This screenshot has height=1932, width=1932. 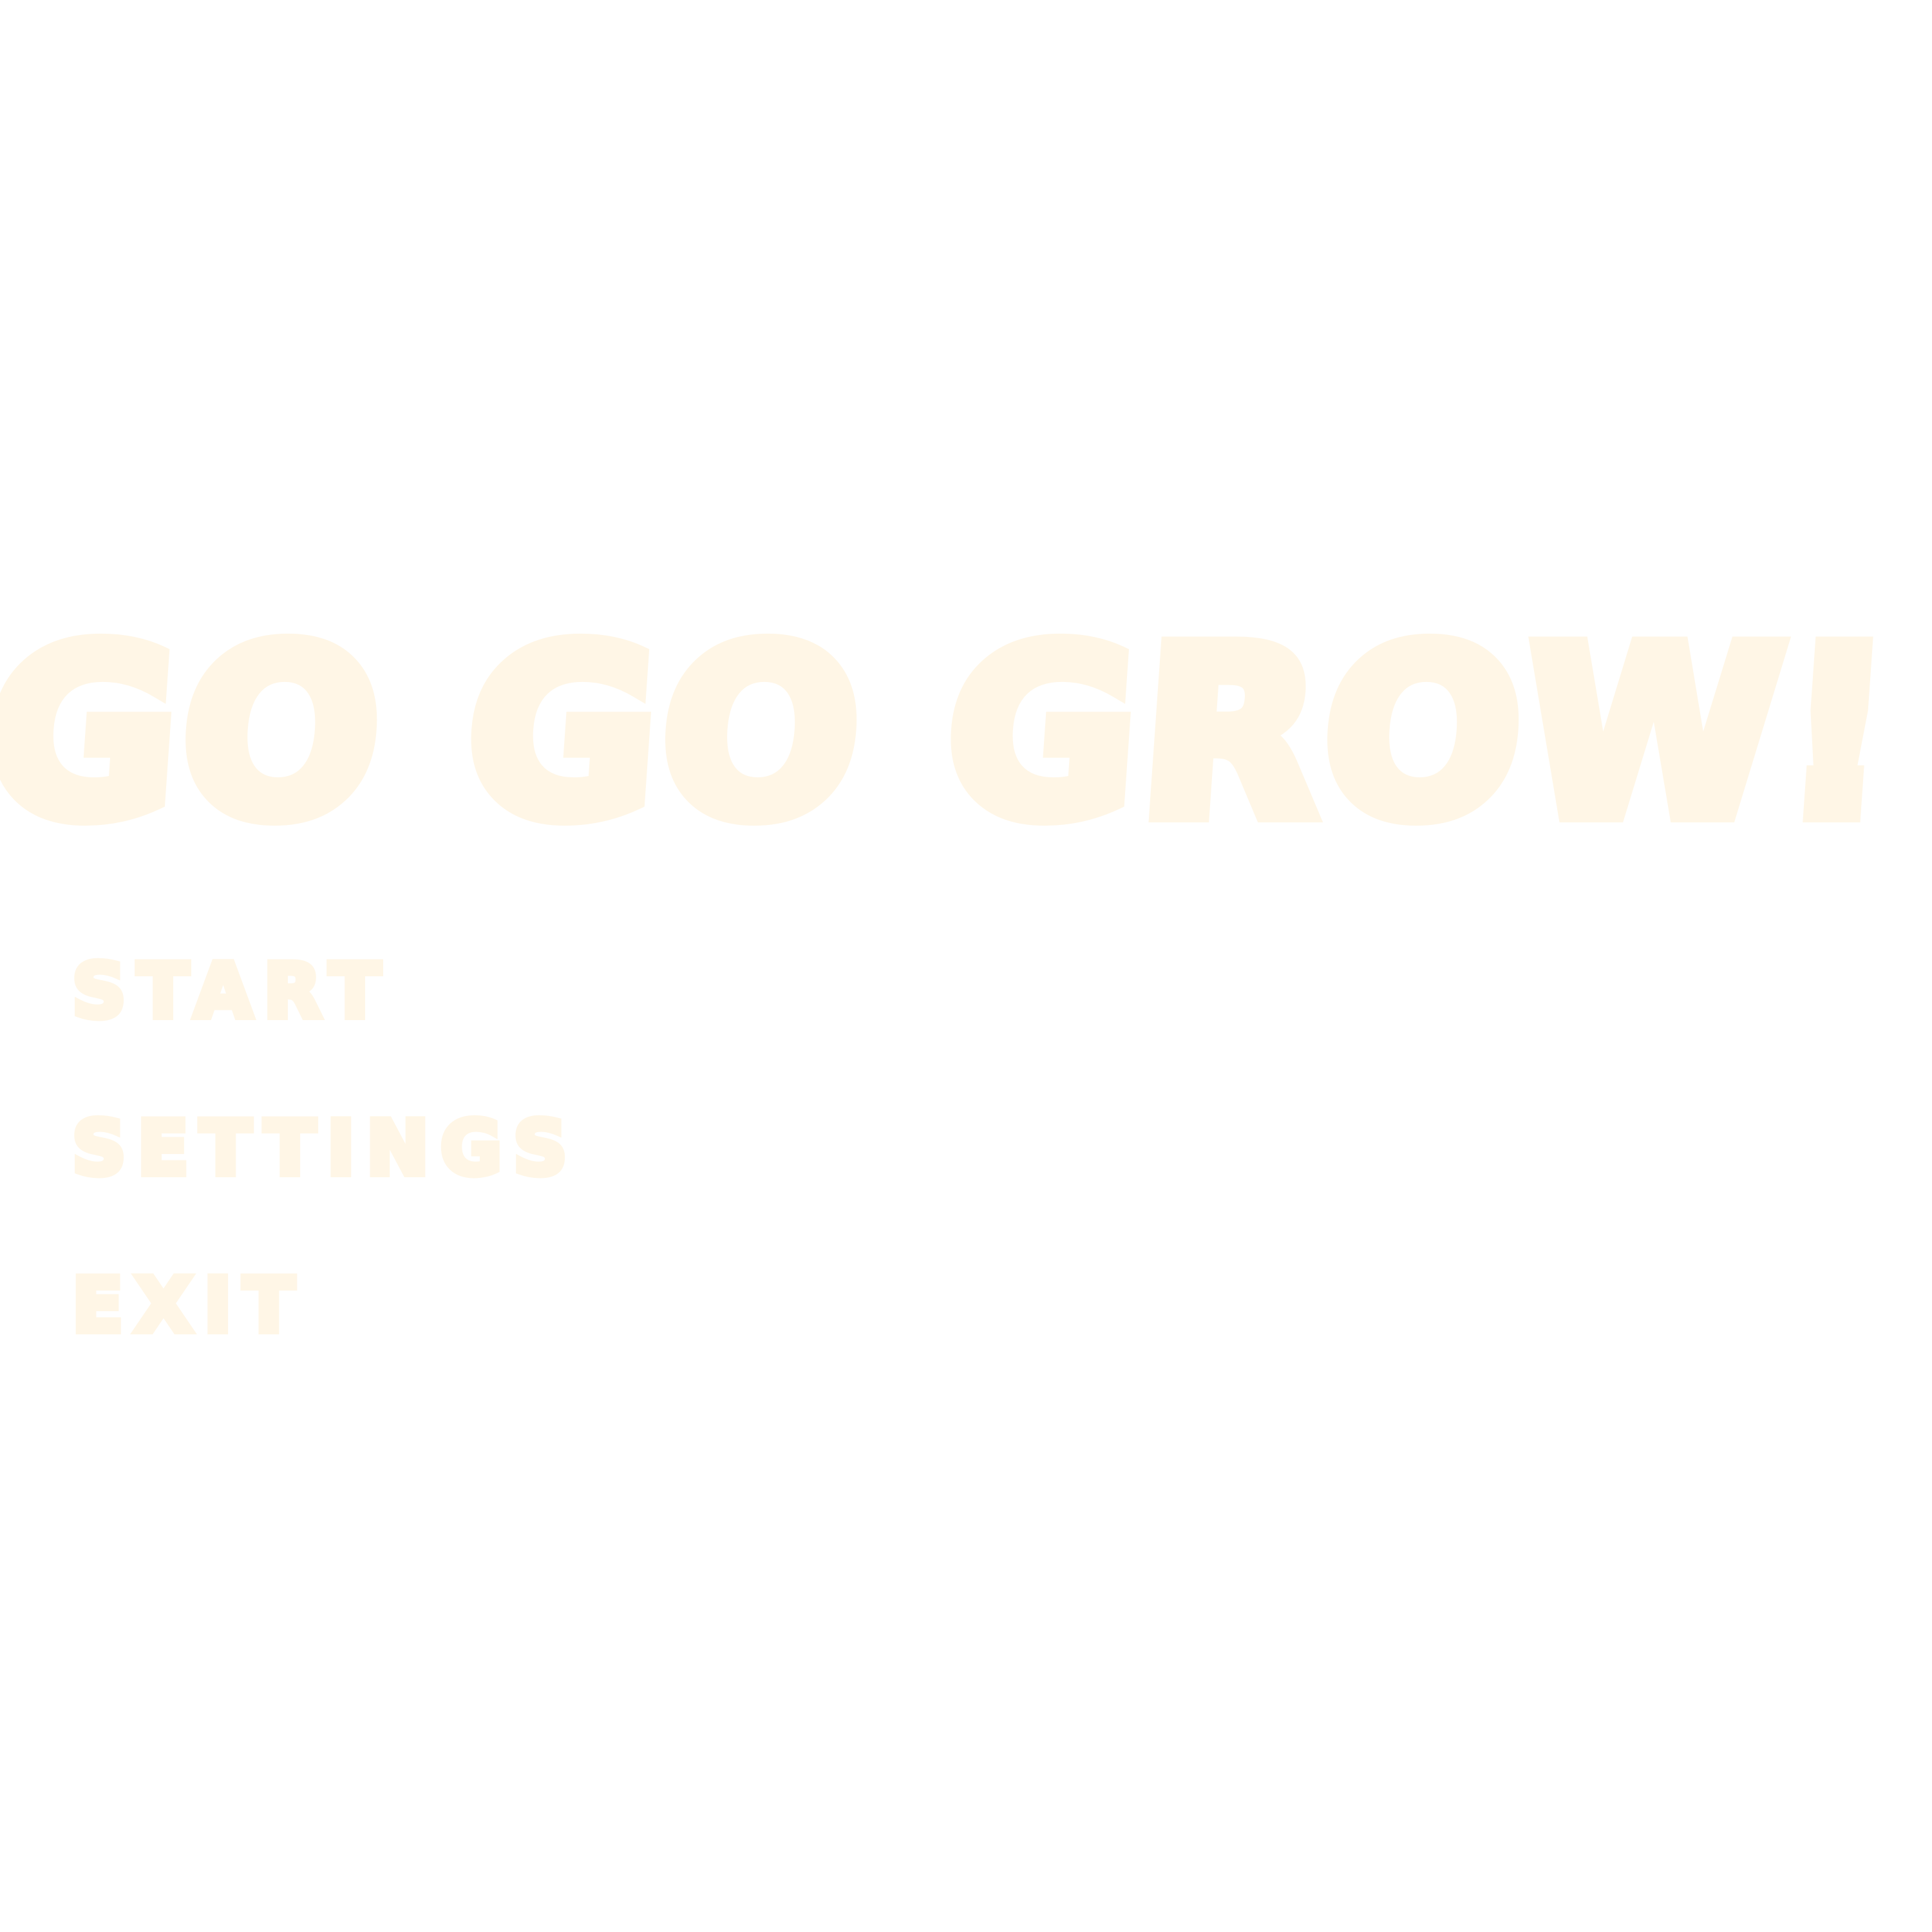 I want to click on main-menu: START SETTINGS EXIT, so click(x=324, y=1188).